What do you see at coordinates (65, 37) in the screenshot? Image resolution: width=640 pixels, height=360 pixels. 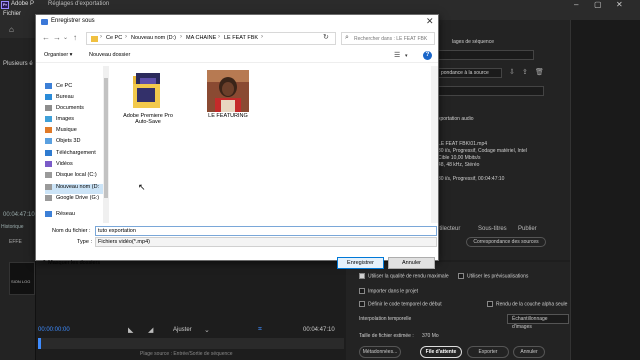 I see `history-chevron-icon: ⌄` at bounding box center [65, 37].